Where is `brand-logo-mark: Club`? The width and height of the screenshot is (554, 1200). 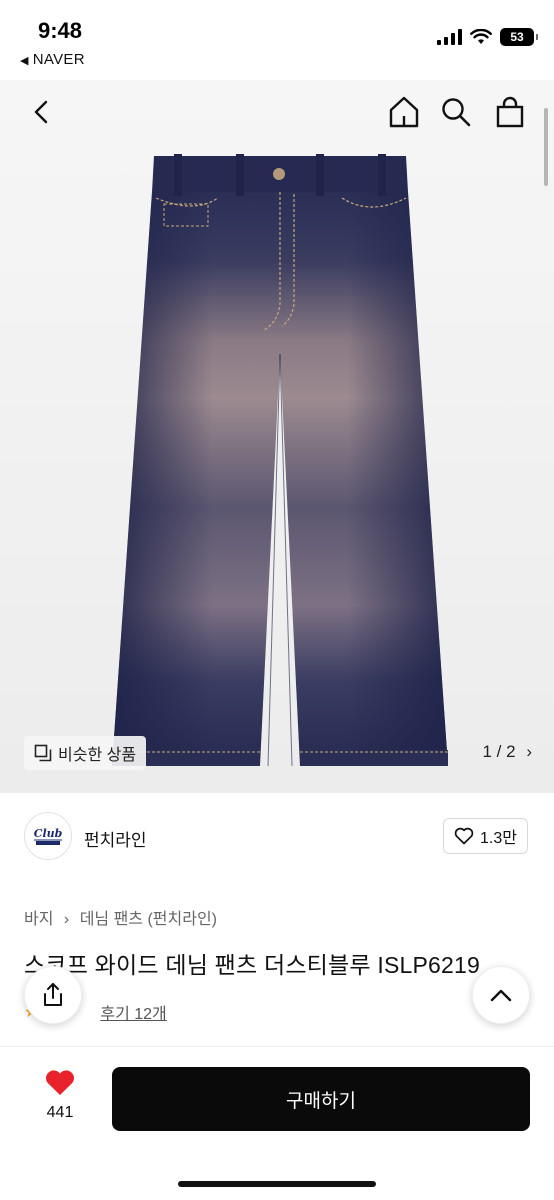 brand-logo-mark: Club is located at coordinates (48, 836).